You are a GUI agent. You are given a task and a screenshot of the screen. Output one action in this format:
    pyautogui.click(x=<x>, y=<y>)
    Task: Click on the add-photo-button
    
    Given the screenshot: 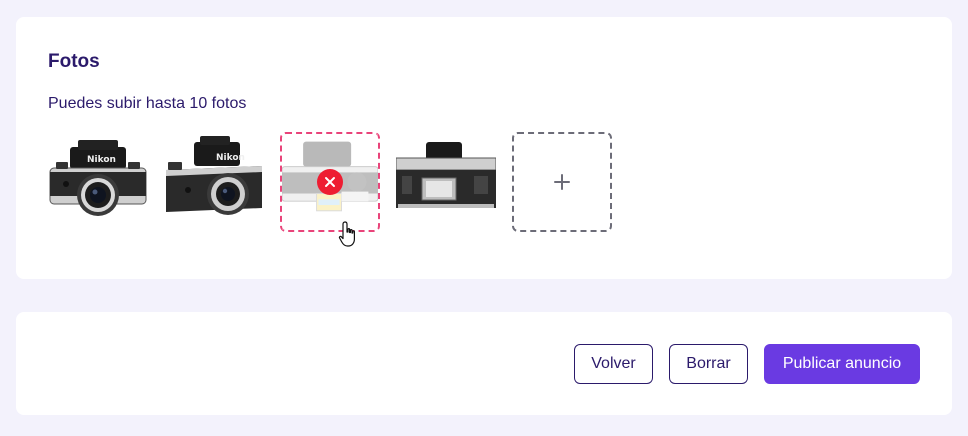 What is the action you would take?
    pyautogui.click(x=562, y=182)
    